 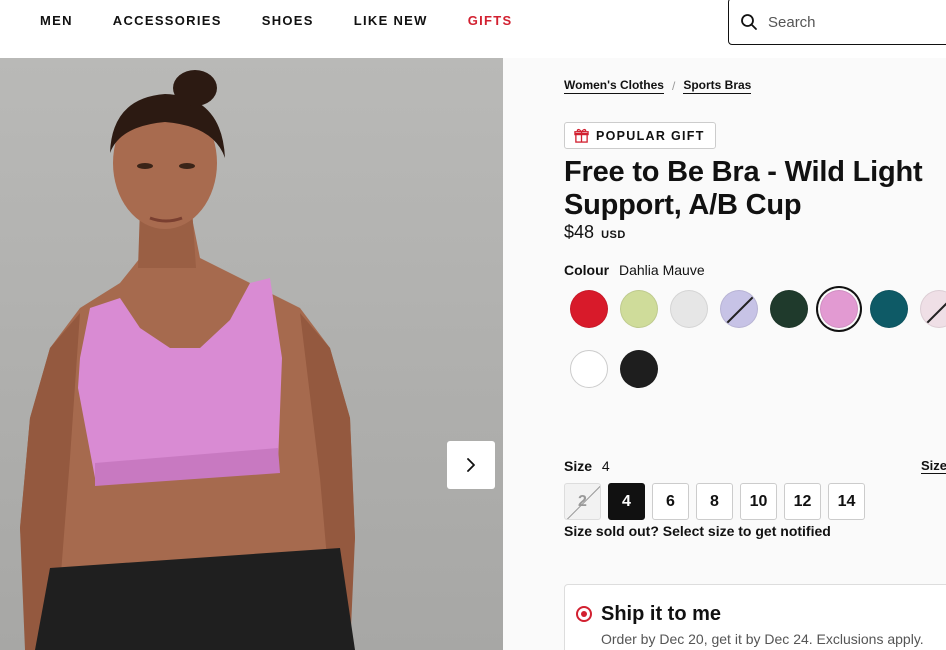 I want to click on size-option-label: 6, so click(x=670, y=501).